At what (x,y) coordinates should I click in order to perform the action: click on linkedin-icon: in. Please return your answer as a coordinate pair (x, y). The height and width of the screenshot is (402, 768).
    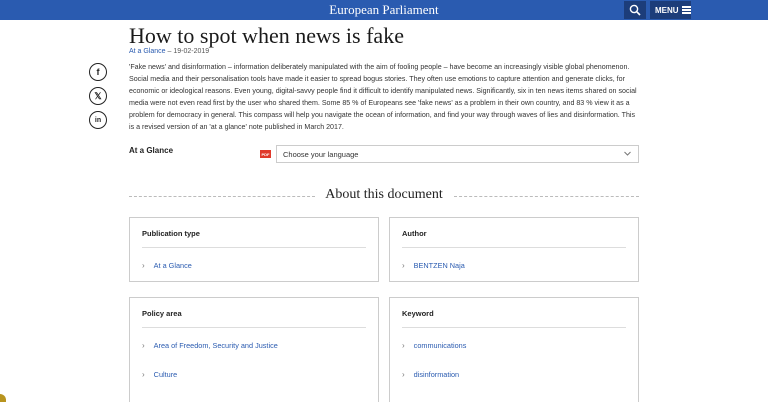
    Looking at the image, I should click on (98, 120).